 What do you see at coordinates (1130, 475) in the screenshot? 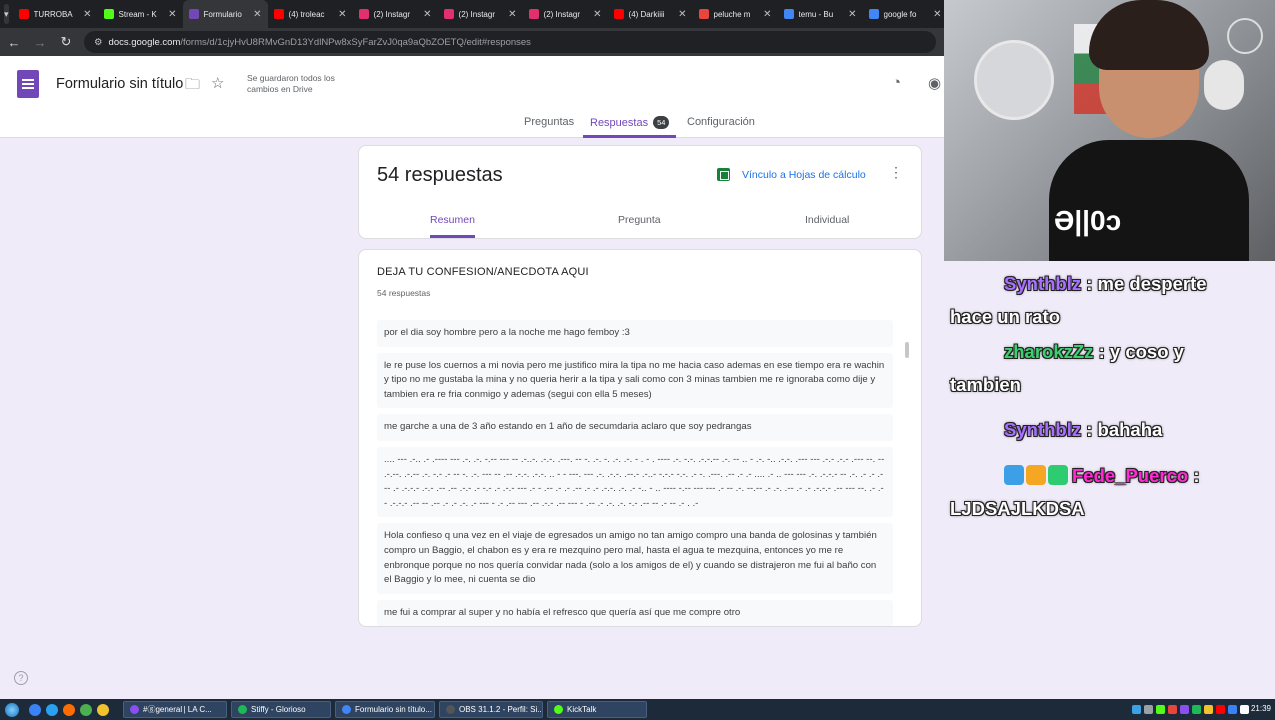
I see `chat-username: Fede_Puerco` at bounding box center [1130, 475].